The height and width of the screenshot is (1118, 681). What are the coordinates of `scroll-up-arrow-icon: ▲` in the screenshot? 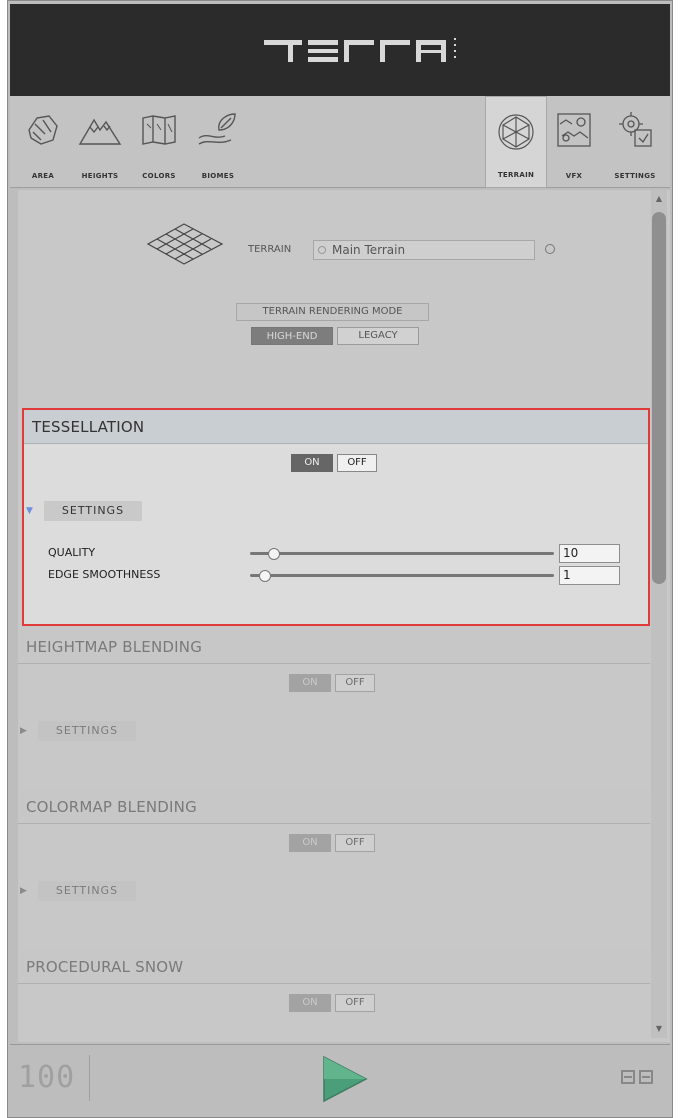 It's located at (659, 199).